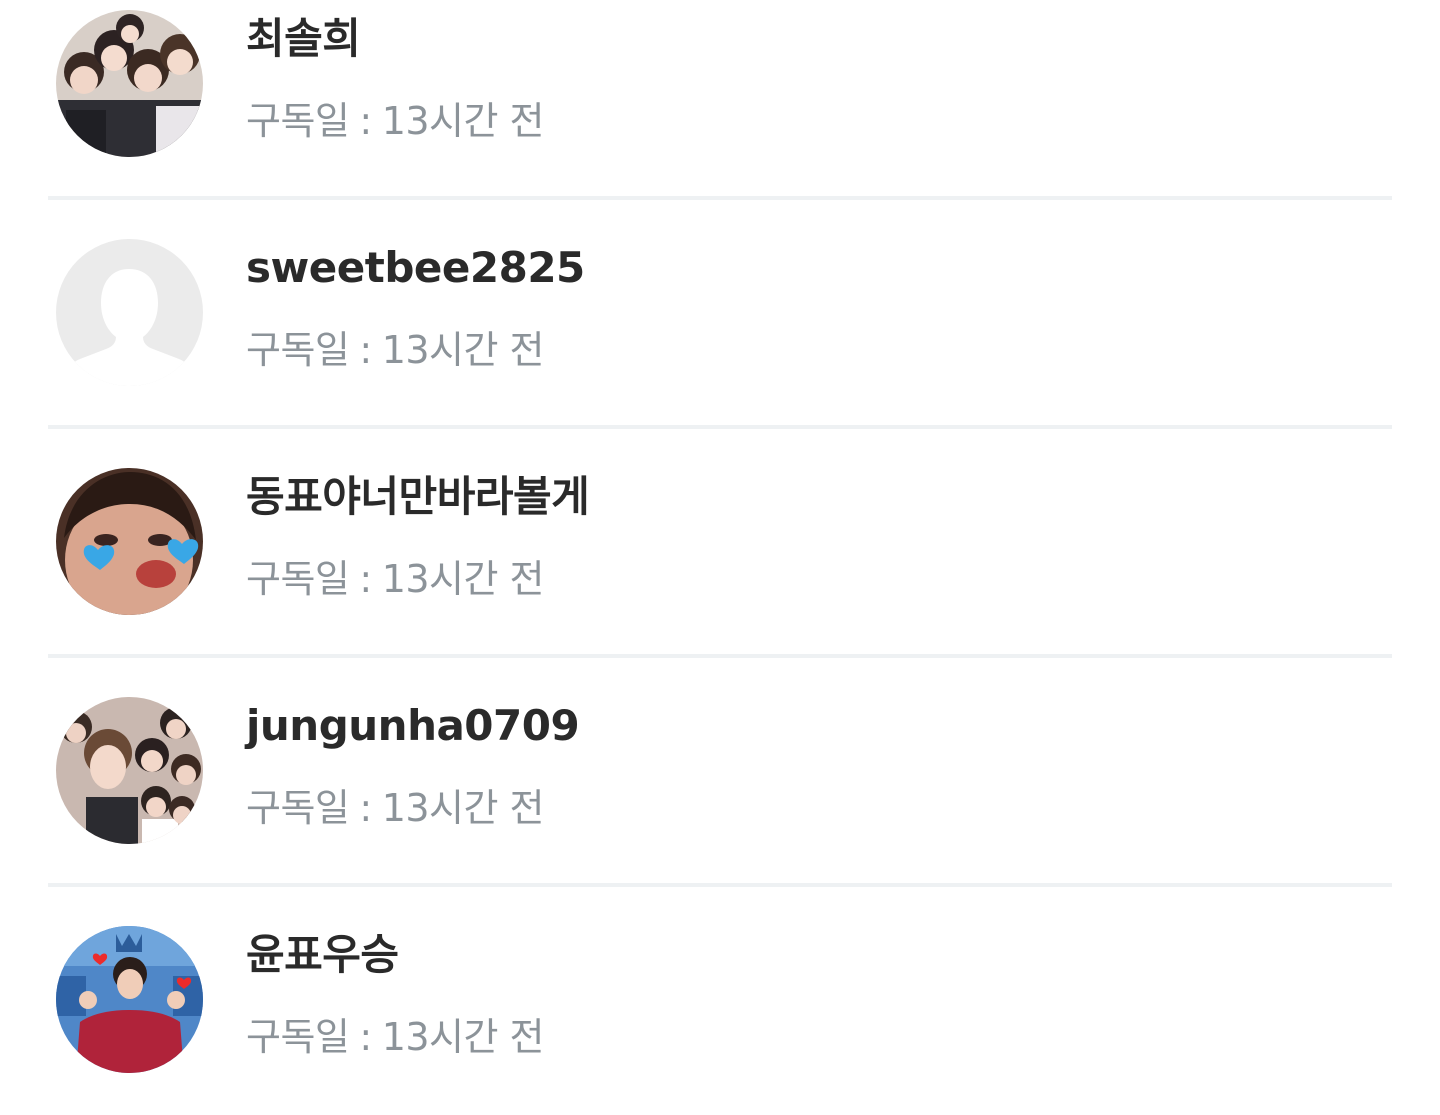 The height and width of the screenshot is (1115, 1440). I want to click on subscriber-name: 최솔희, so click(303, 39).